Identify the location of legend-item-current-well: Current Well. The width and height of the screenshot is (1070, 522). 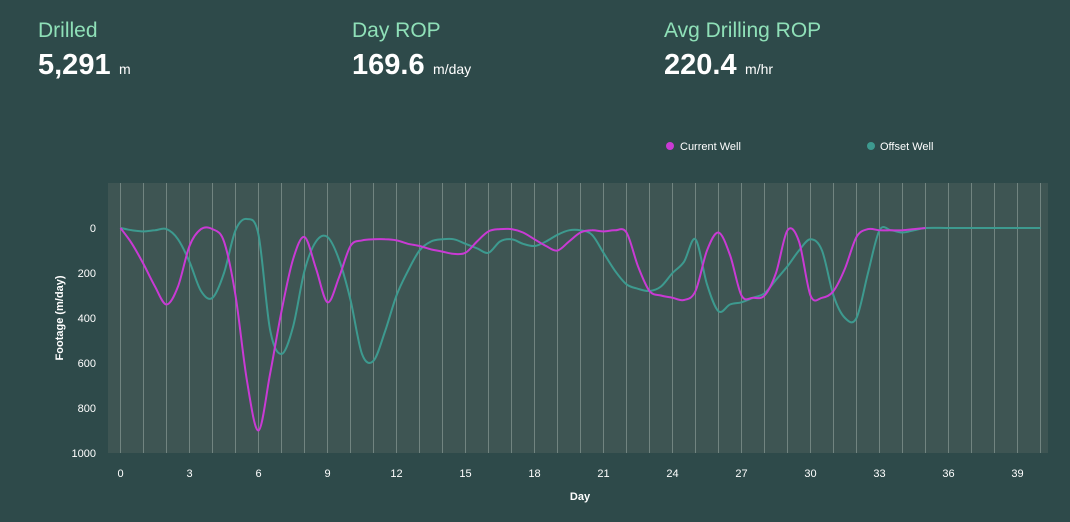
(703, 147).